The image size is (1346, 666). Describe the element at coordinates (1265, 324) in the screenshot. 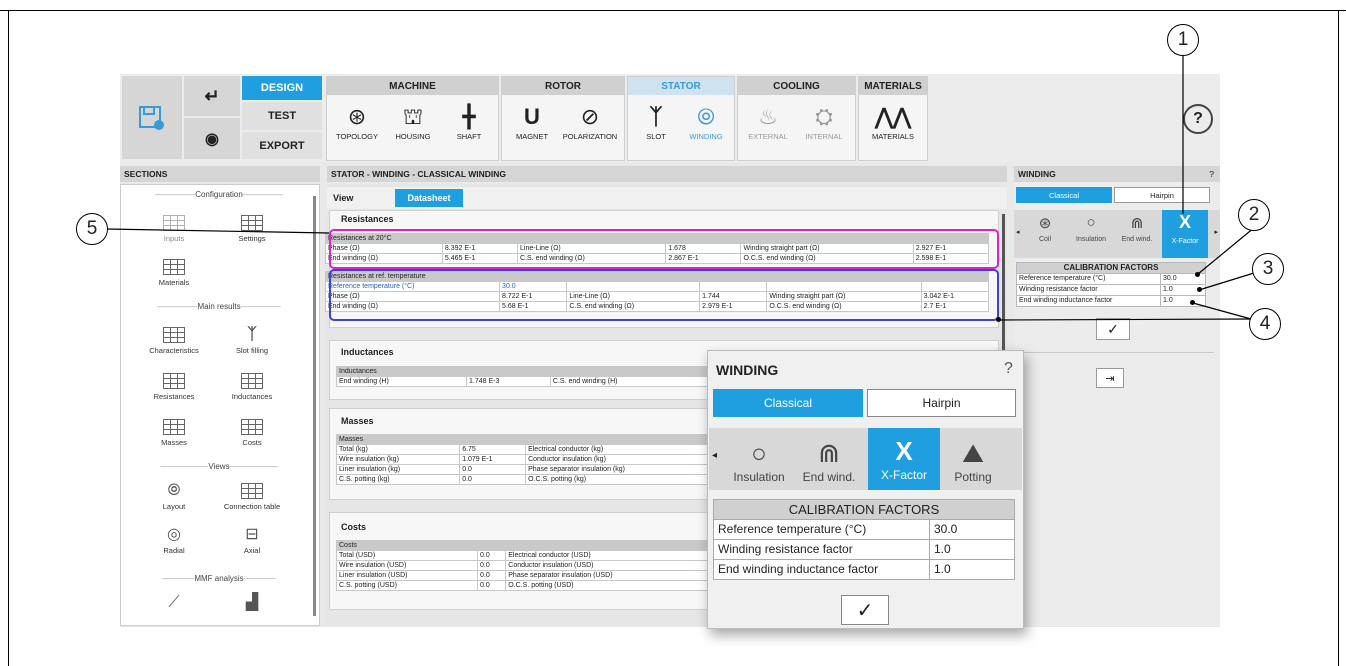

I see `callout-4: 4` at that location.